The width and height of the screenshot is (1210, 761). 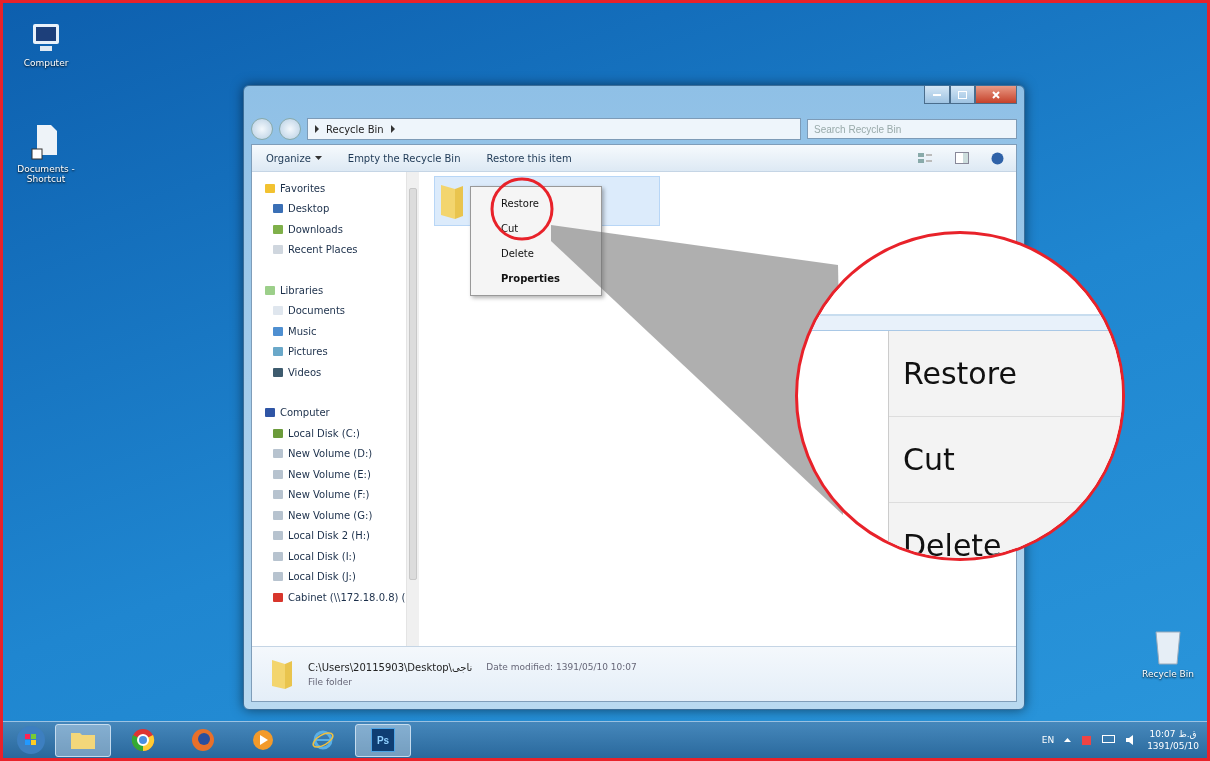 What do you see at coordinates (390, 667) in the screenshot?
I see `item-path: C:\Users\20115903\Desktop\ناجی` at bounding box center [390, 667].